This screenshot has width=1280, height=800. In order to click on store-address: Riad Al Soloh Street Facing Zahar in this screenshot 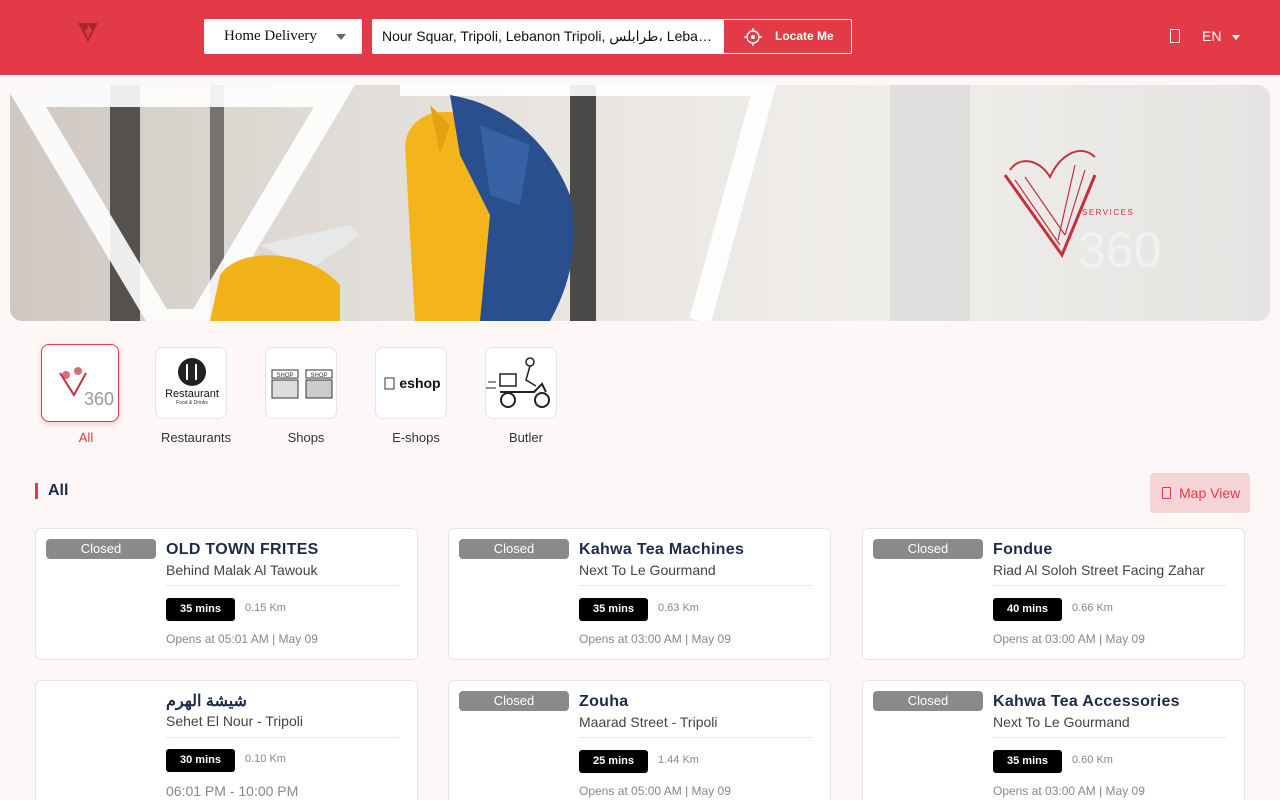, I will do `click(1099, 570)`.